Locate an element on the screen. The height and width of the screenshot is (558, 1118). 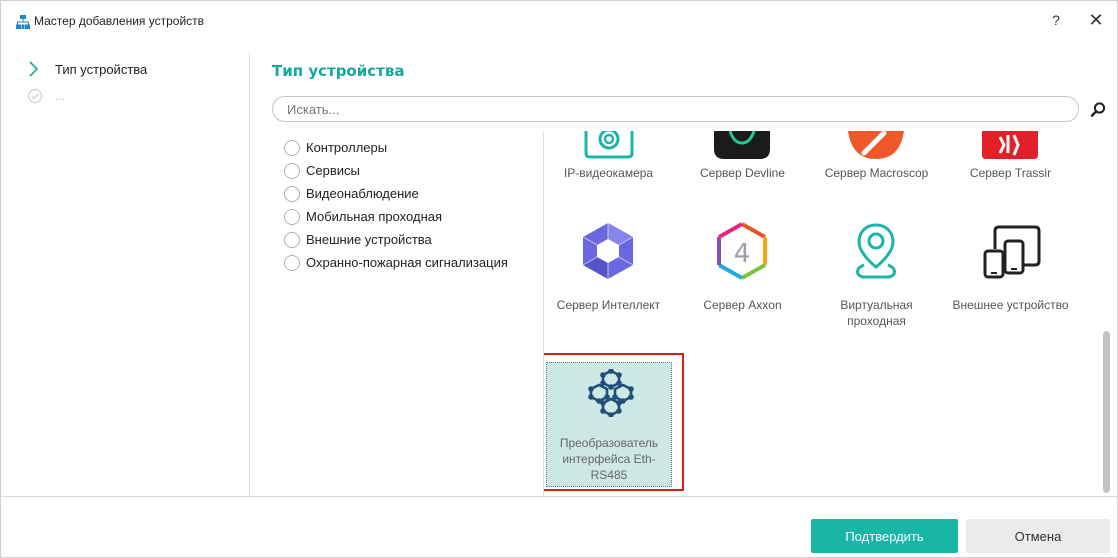
search-icon is located at coordinates (1098, 110).